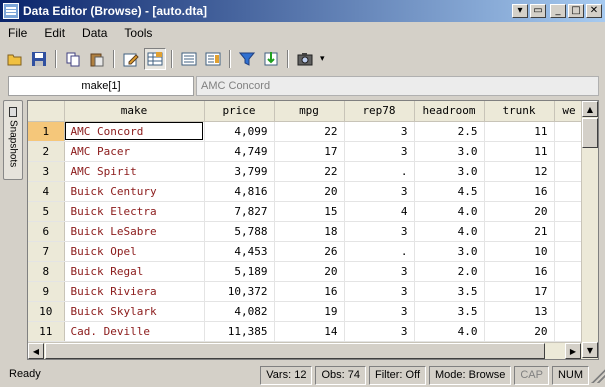 The image size is (605, 387). What do you see at coordinates (519, 171) in the screenshot?
I see `cell-trunk: 12` at bounding box center [519, 171].